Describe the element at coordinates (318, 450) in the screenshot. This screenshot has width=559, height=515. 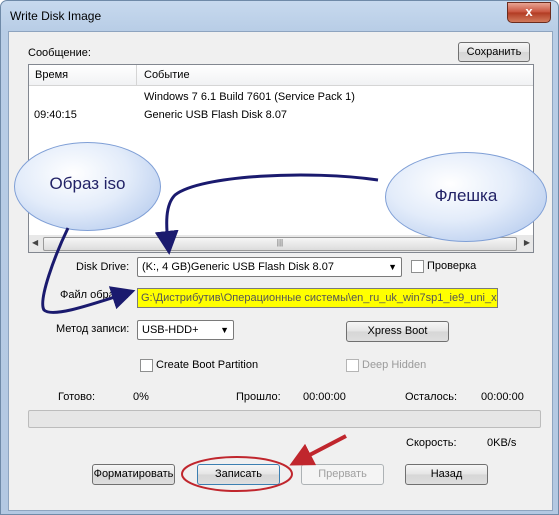
I see `arrow-to-write-button` at that location.